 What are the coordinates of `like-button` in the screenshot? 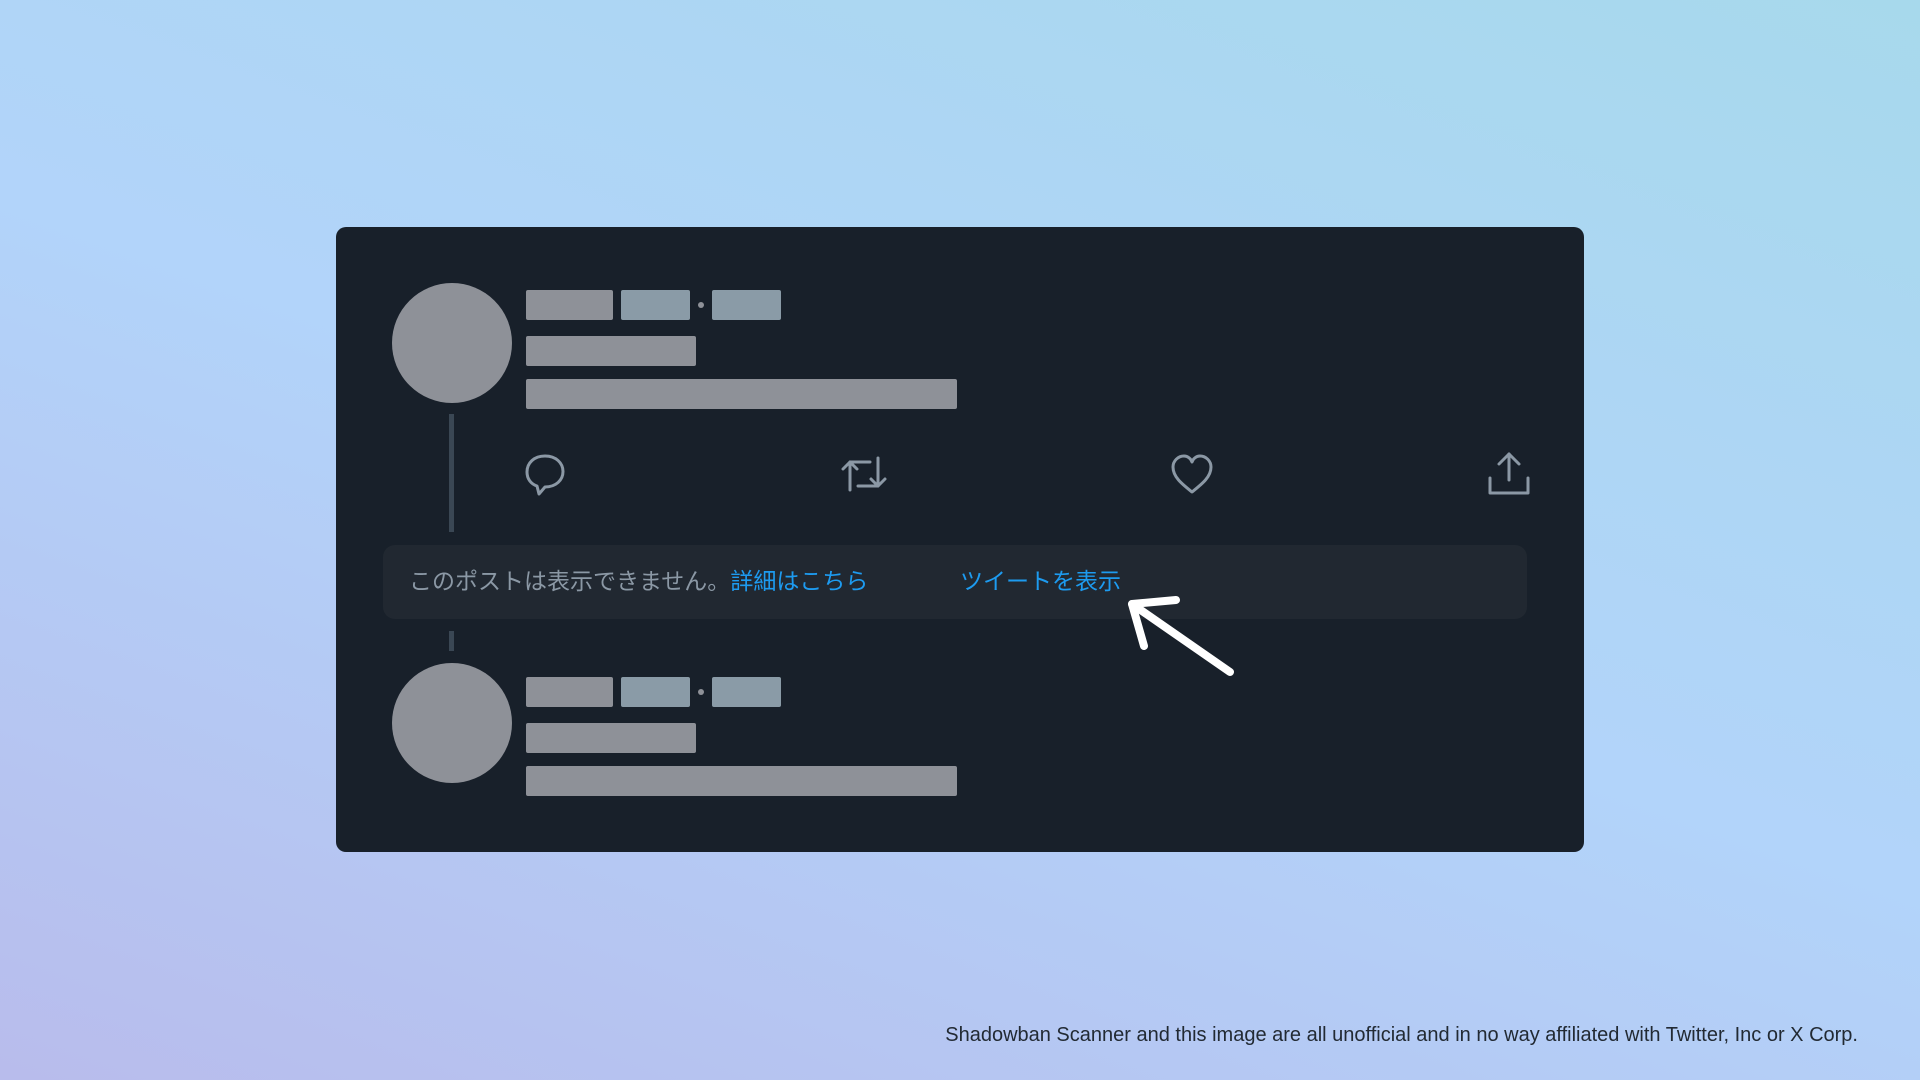 It's located at (1192, 474).